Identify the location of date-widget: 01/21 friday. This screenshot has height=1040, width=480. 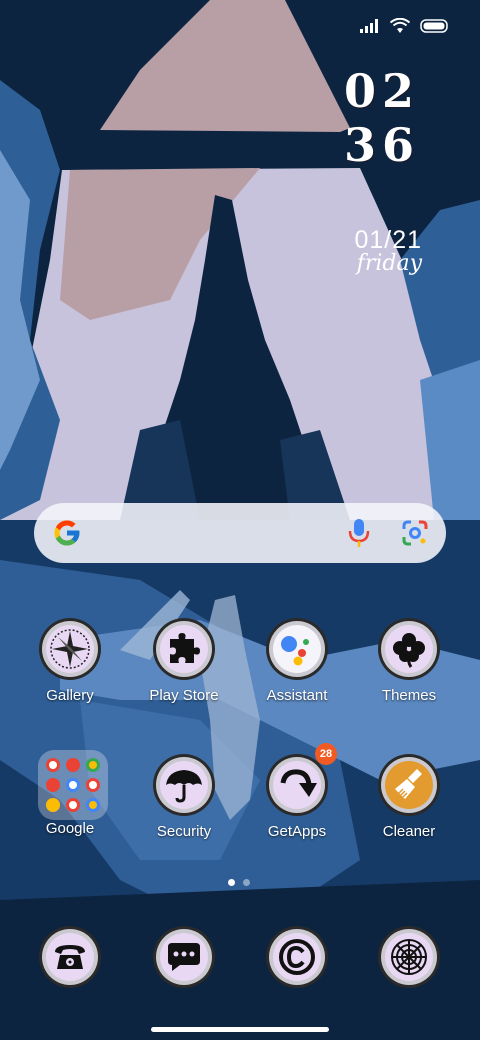
(388, 251).